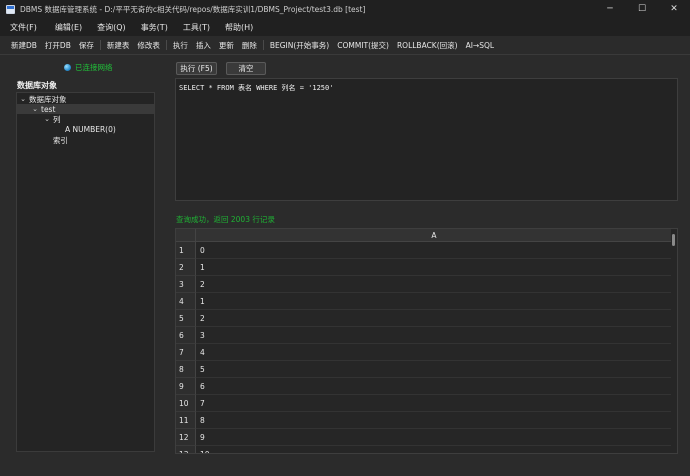  What do you see at coordinates (90, 129) in the screenshot?
I see `tree-node-label: A NUMBER(0)` at bounding box center [90, 129].